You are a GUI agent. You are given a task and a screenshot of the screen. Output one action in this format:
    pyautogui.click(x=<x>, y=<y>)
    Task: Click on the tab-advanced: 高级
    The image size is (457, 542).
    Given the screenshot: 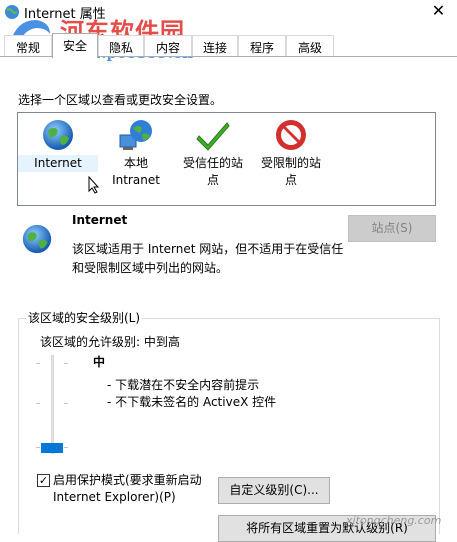 What is the action you would take?
    pyautogui.click(x=310, y=46)
    